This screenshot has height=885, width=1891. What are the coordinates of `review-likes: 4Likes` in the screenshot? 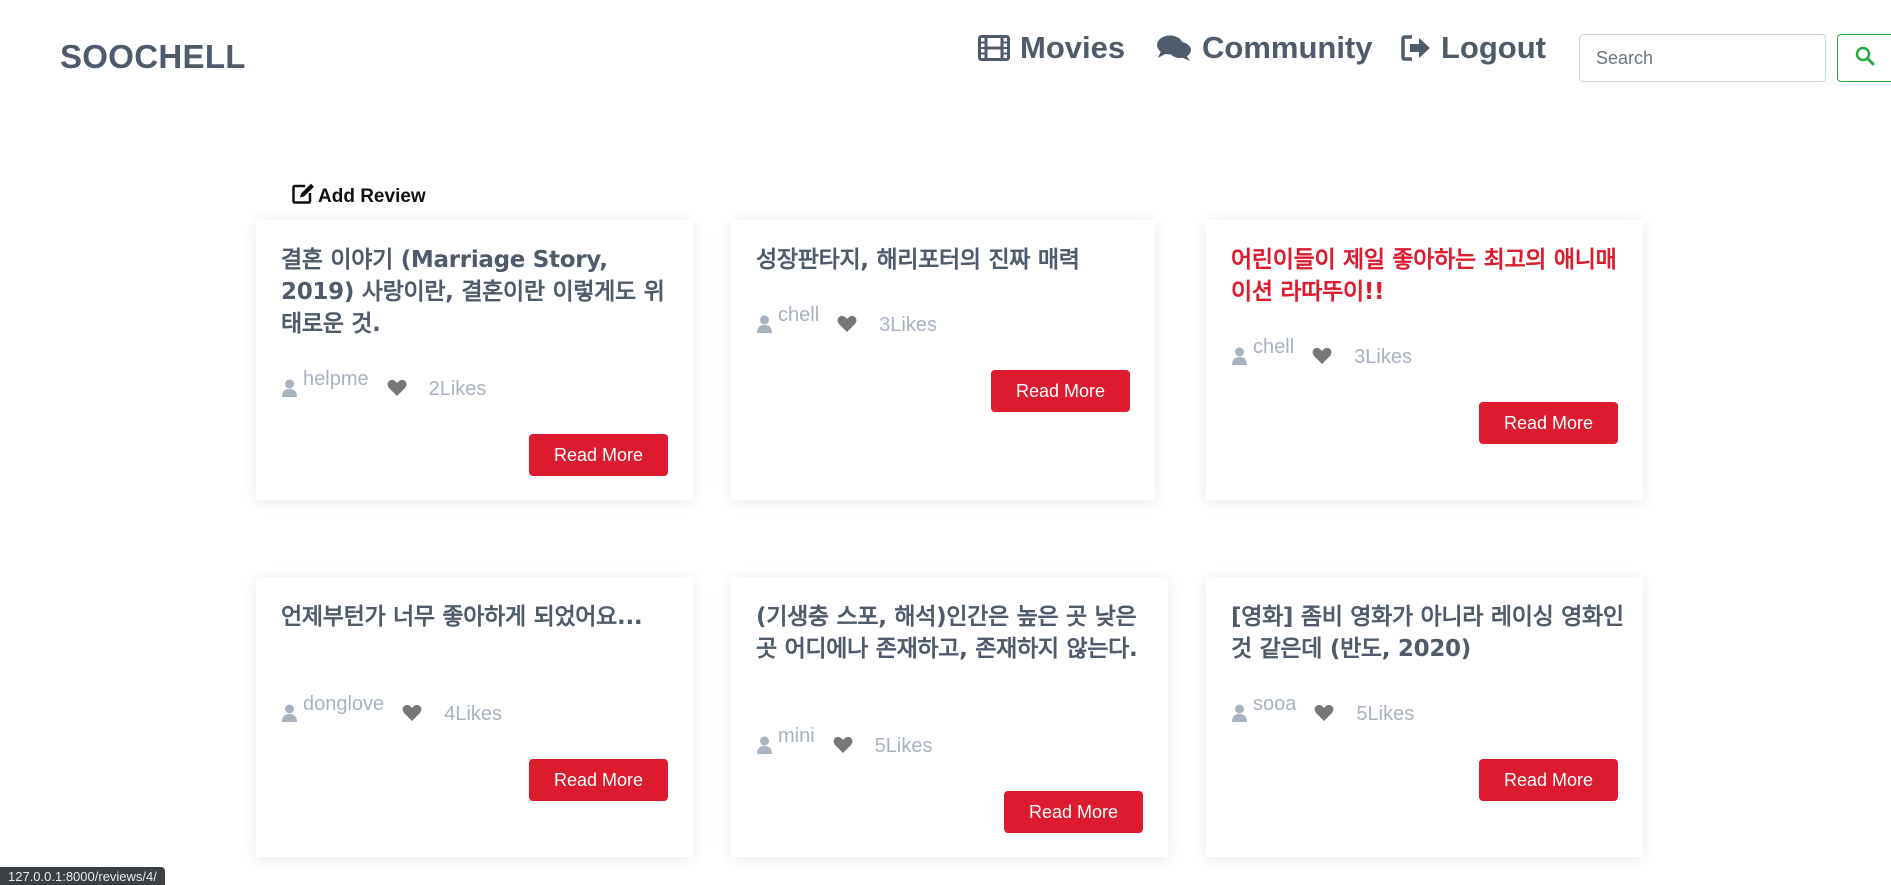 It's located at (473, 714).